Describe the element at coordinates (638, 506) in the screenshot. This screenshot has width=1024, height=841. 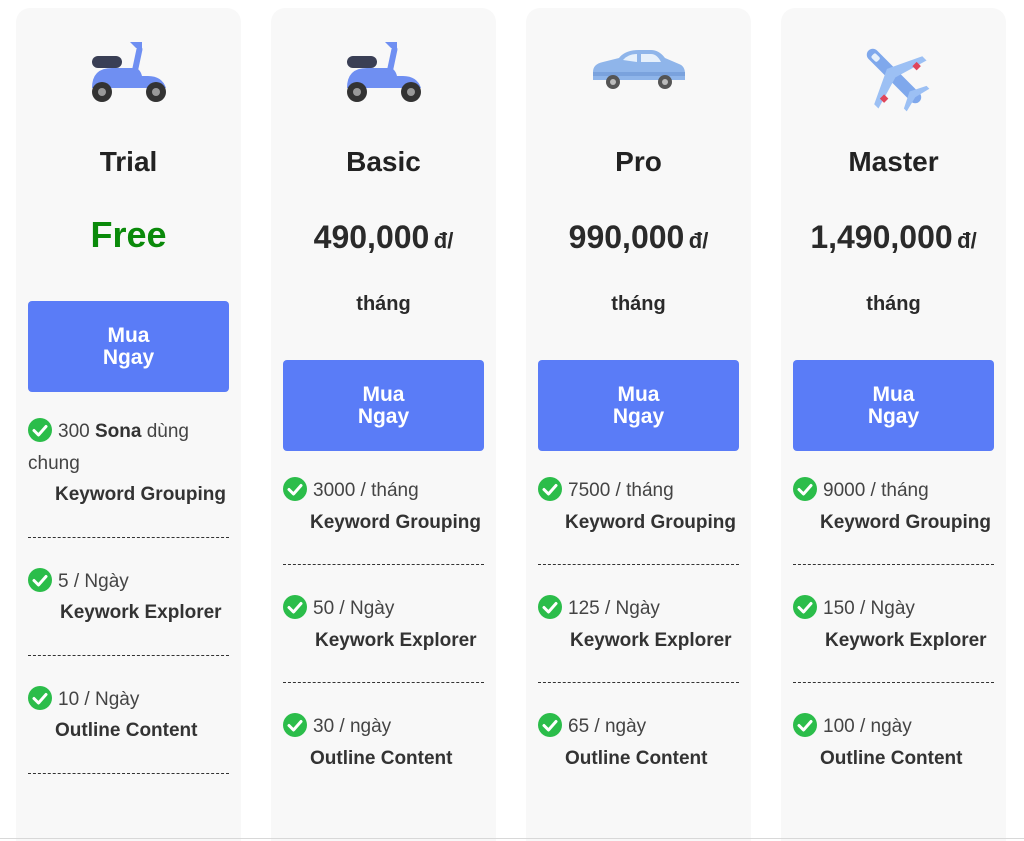
I see `feature-keyword-grouping: 7500 / tháng Keyword Grouping` at that location.